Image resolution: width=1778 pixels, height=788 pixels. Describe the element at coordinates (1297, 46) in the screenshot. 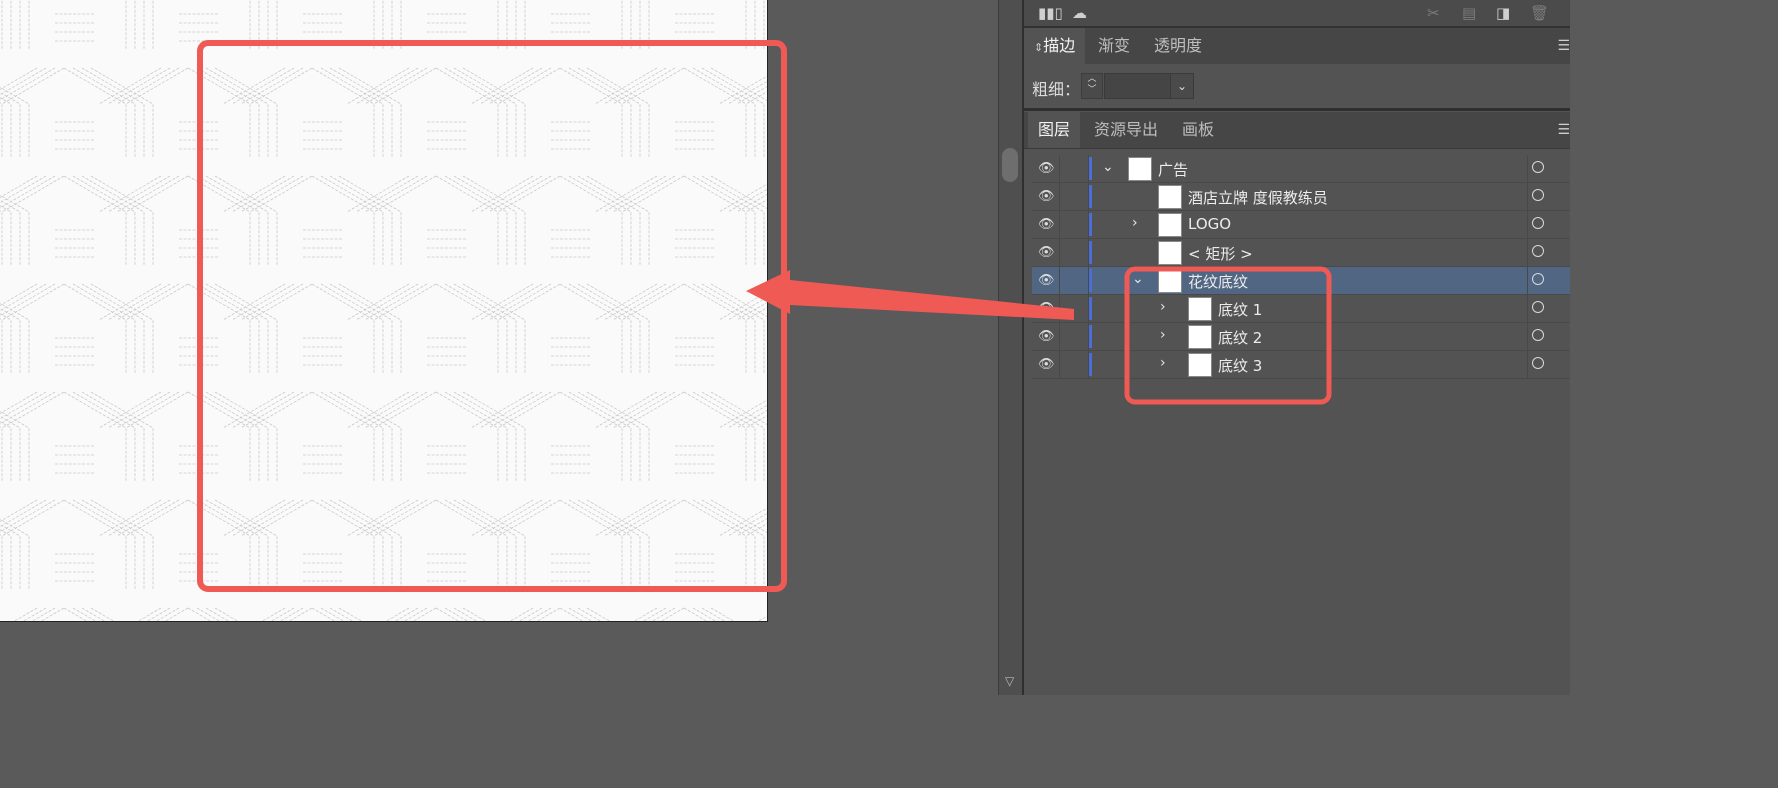

I see `stroke-tab-row: ⇕描边 渐变 透明度 ☰` at that location.